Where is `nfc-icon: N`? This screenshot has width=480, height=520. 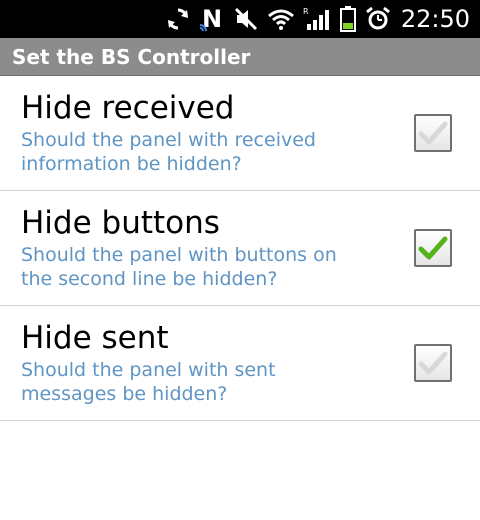
nfc-icon: N is located at coordinates (212, 19).